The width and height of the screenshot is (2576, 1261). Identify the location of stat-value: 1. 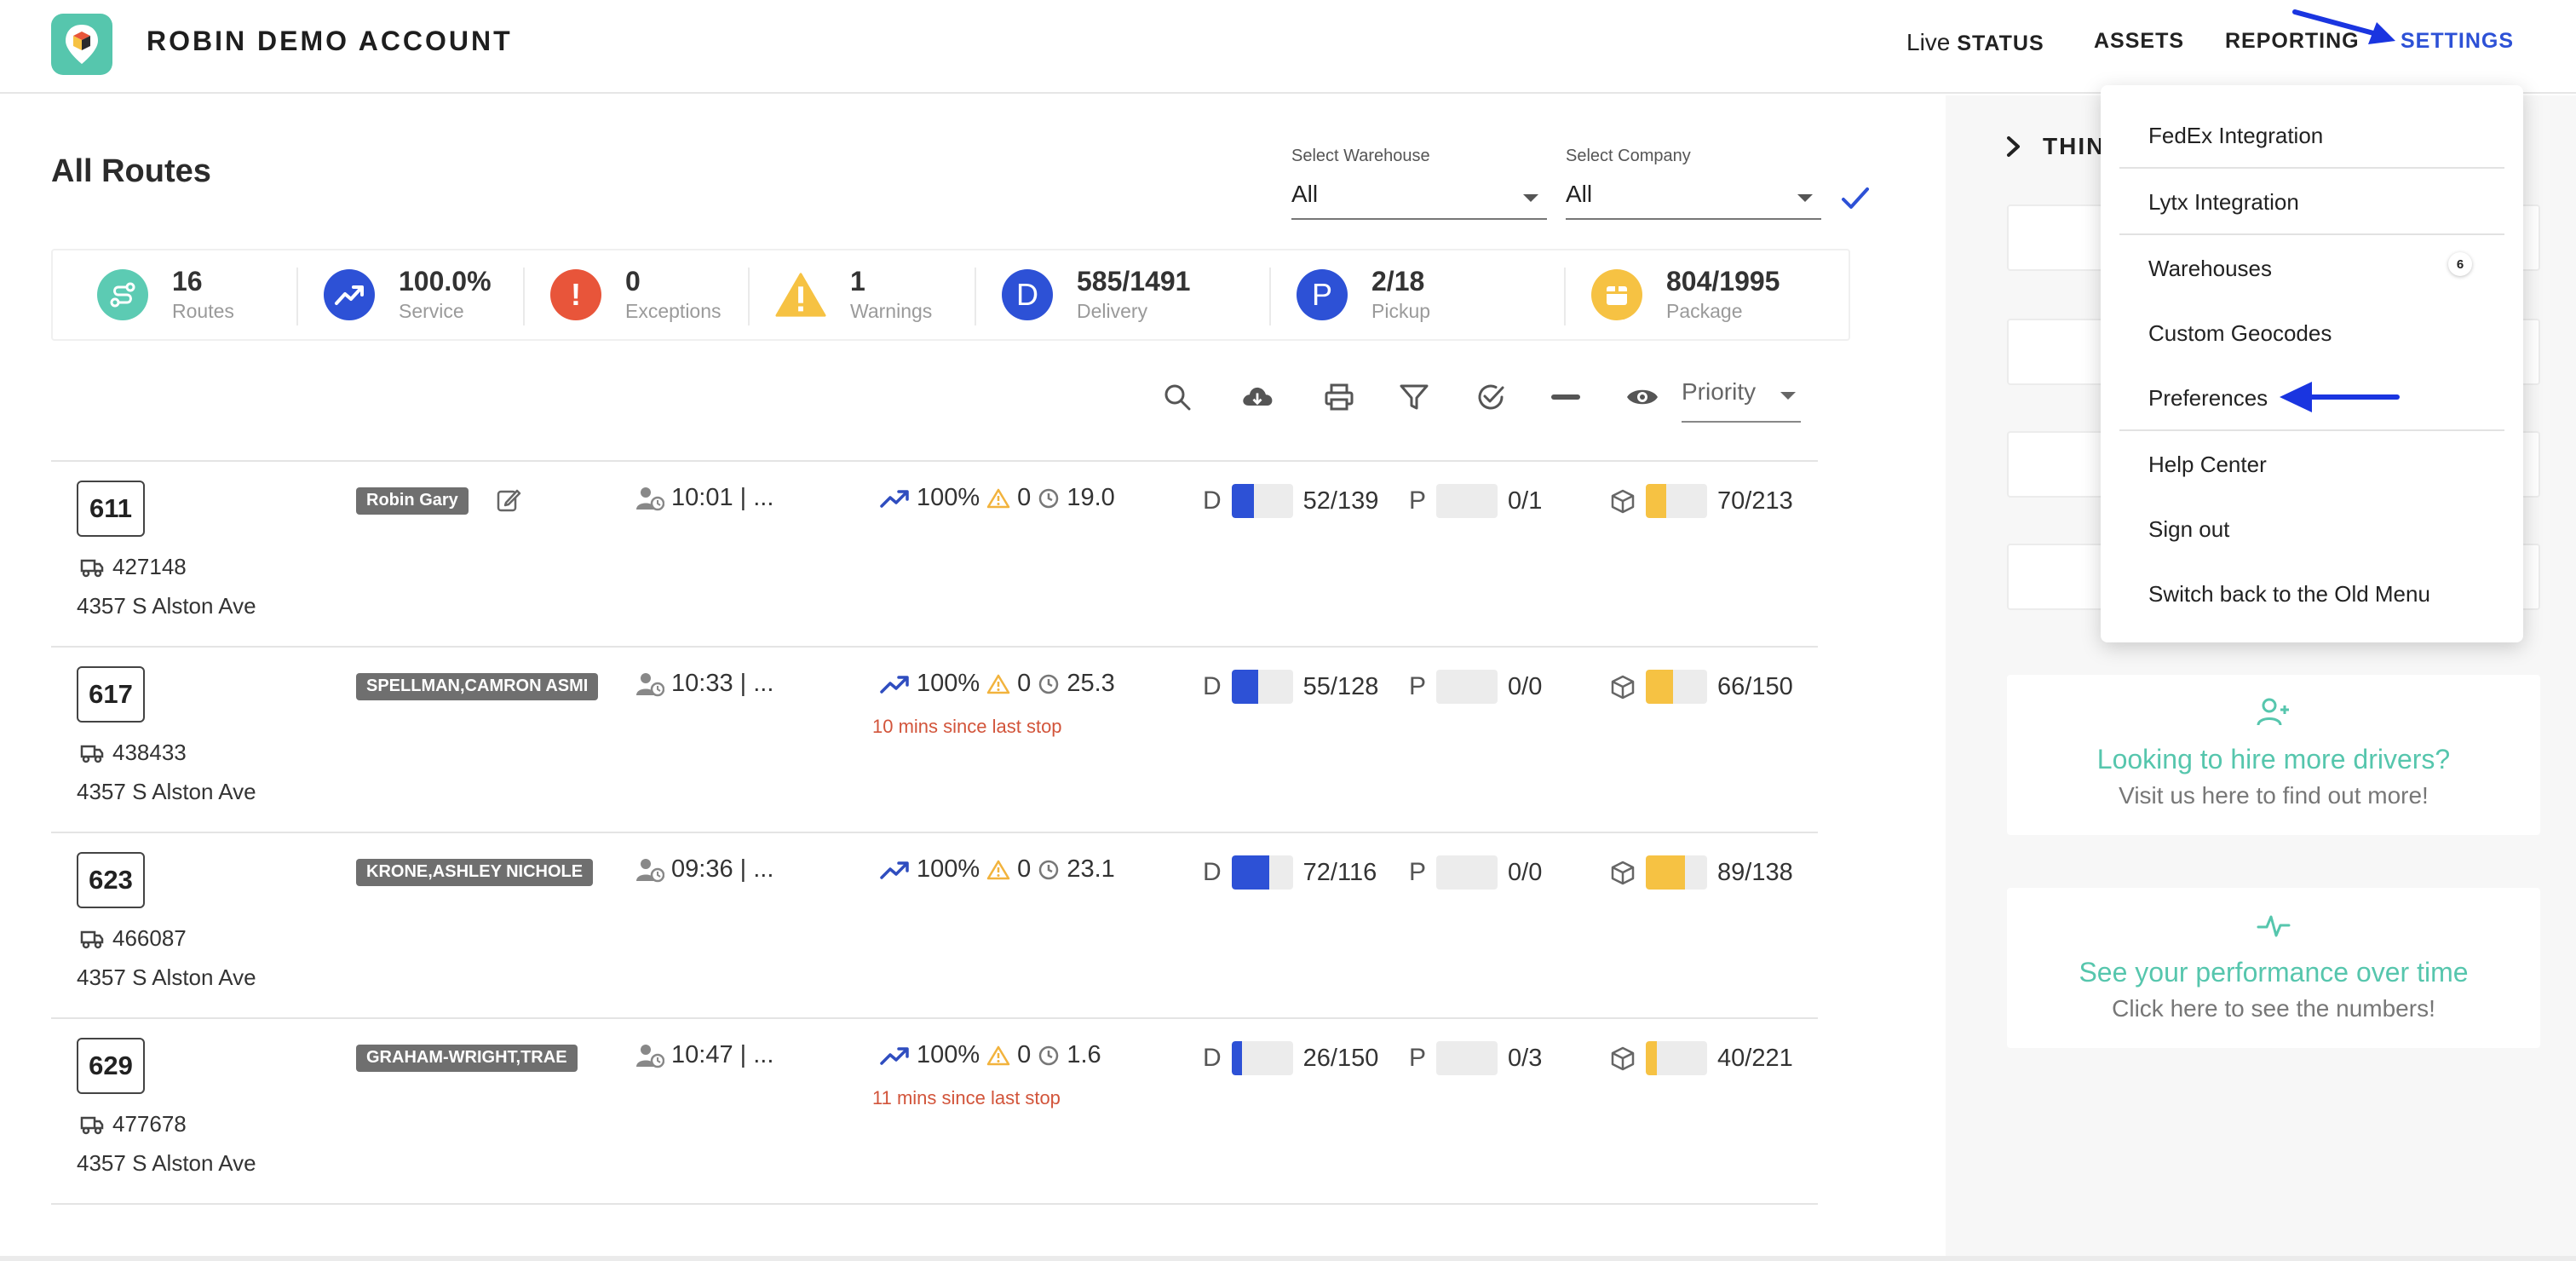
(857, 281).